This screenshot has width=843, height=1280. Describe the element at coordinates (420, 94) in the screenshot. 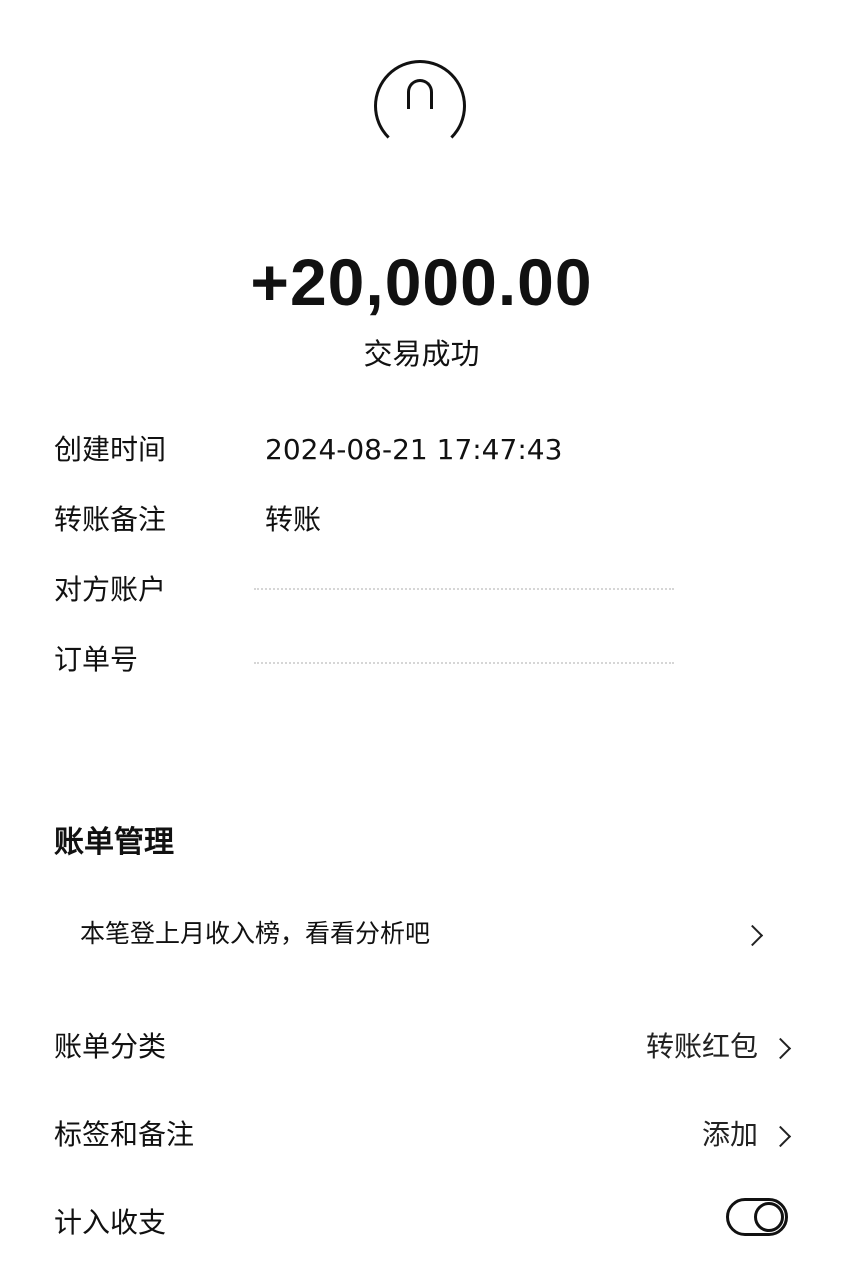

I see `user-avatar-icon` at that location.